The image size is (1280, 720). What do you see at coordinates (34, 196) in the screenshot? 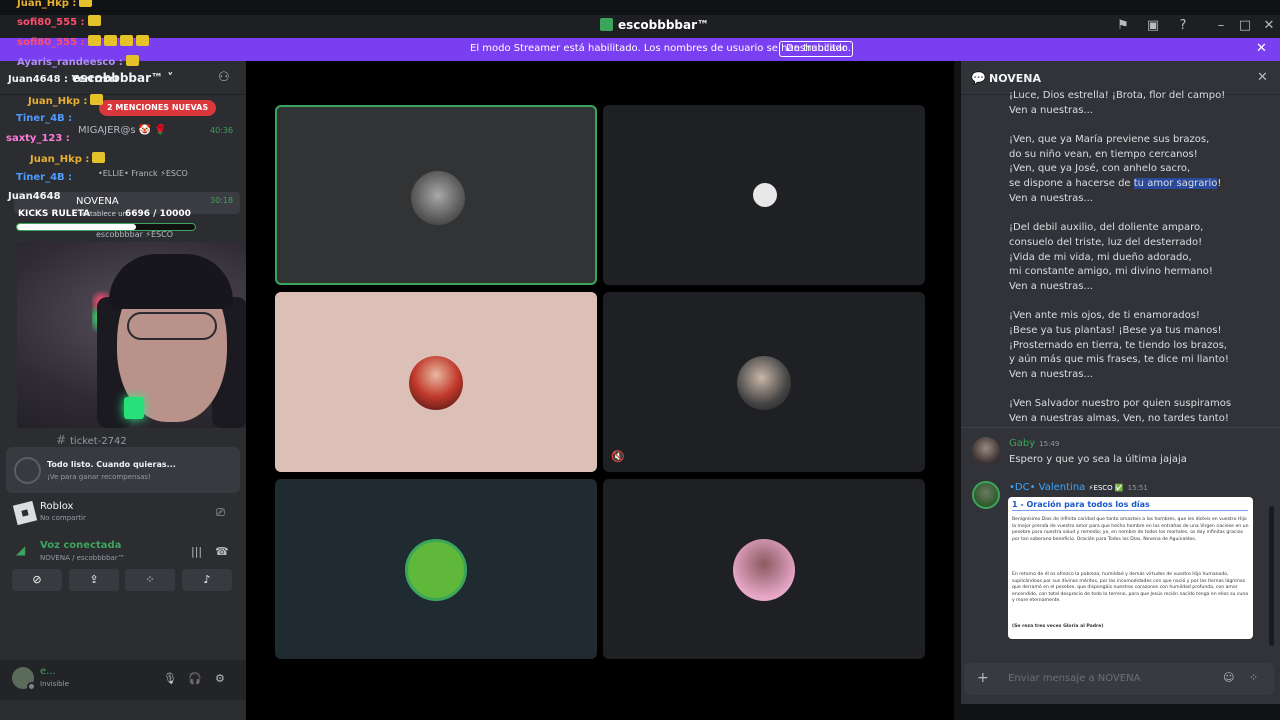
I see `chat-user: Juan4648` at bounding box center [34, 196].